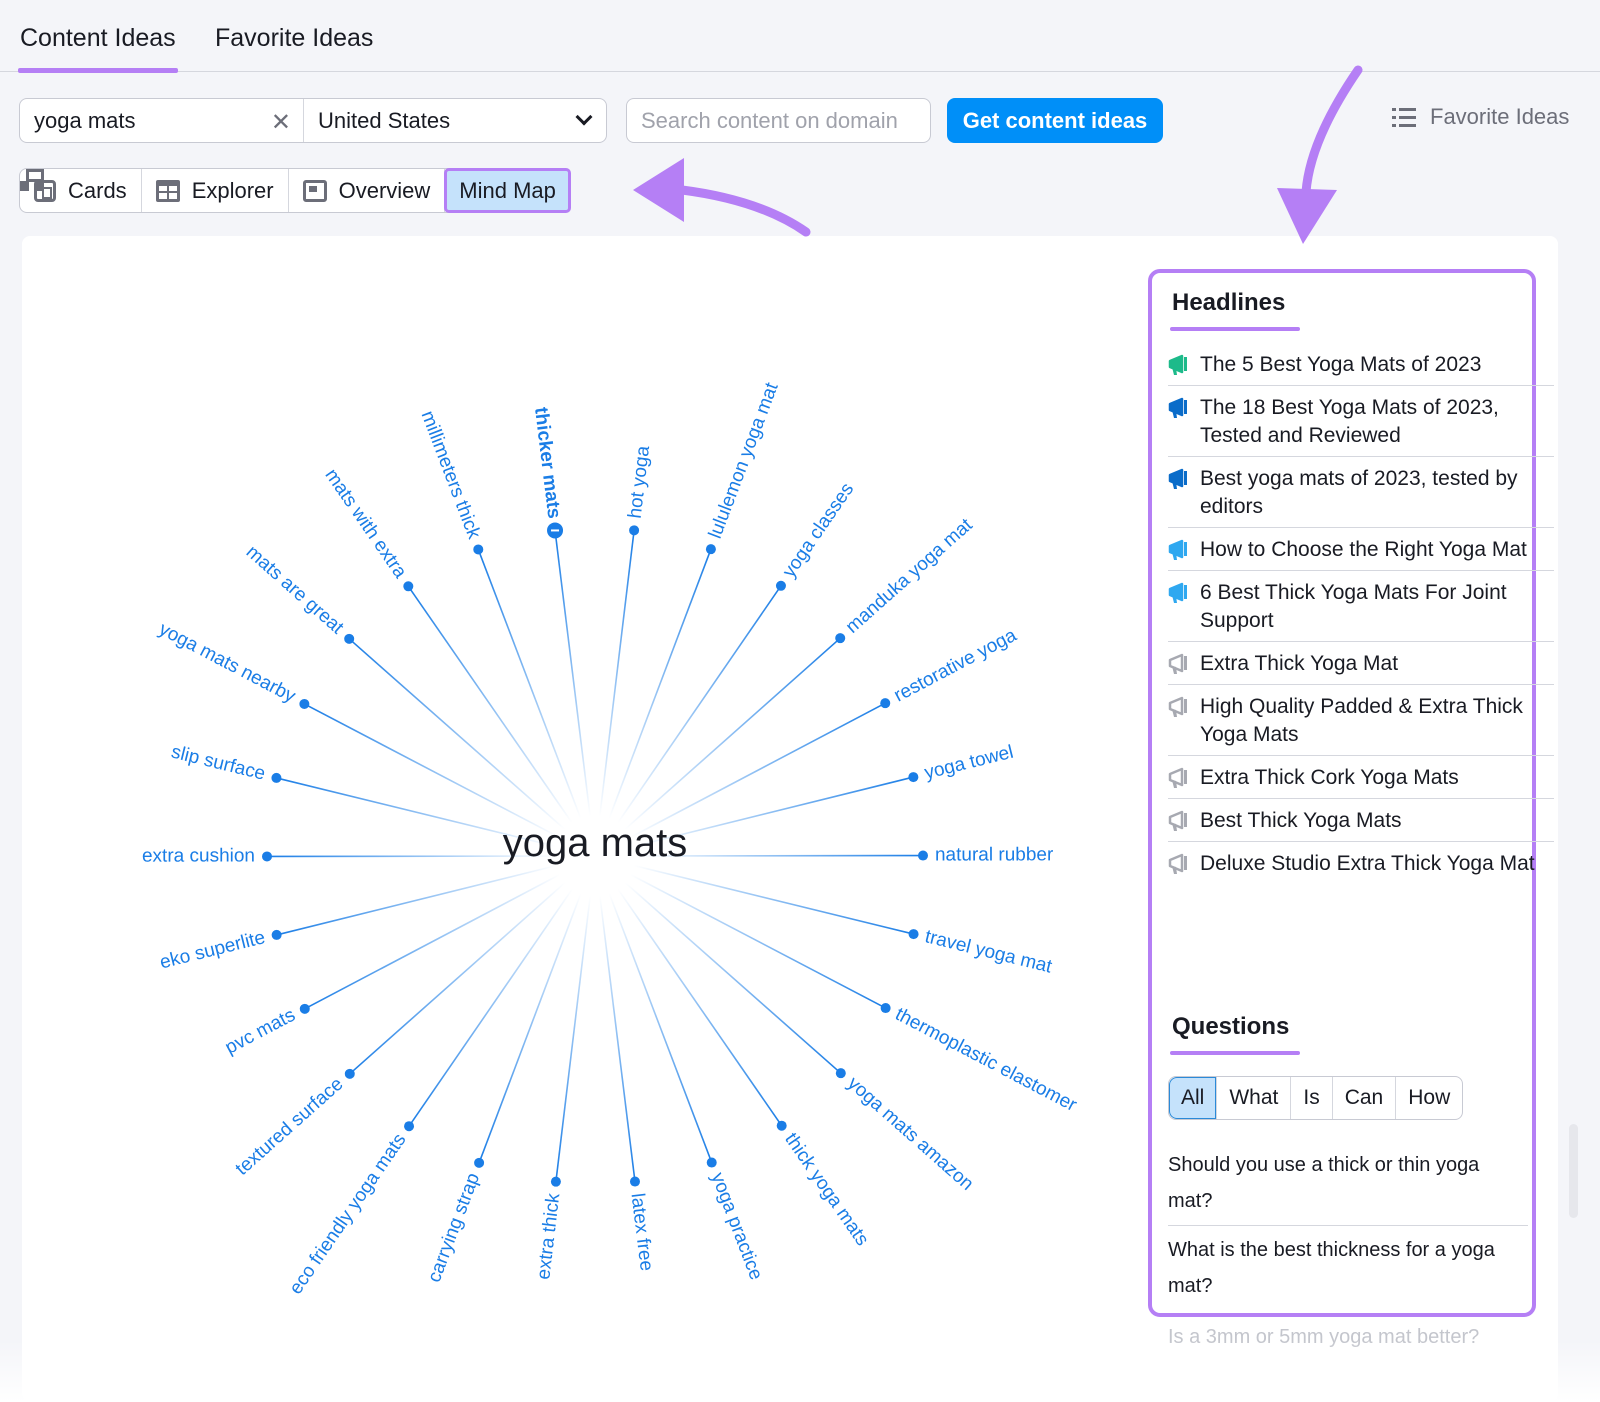  Describe the element at coordinates (281, 122) in the screenshot. I see `clear-icon: ✕` at that location.